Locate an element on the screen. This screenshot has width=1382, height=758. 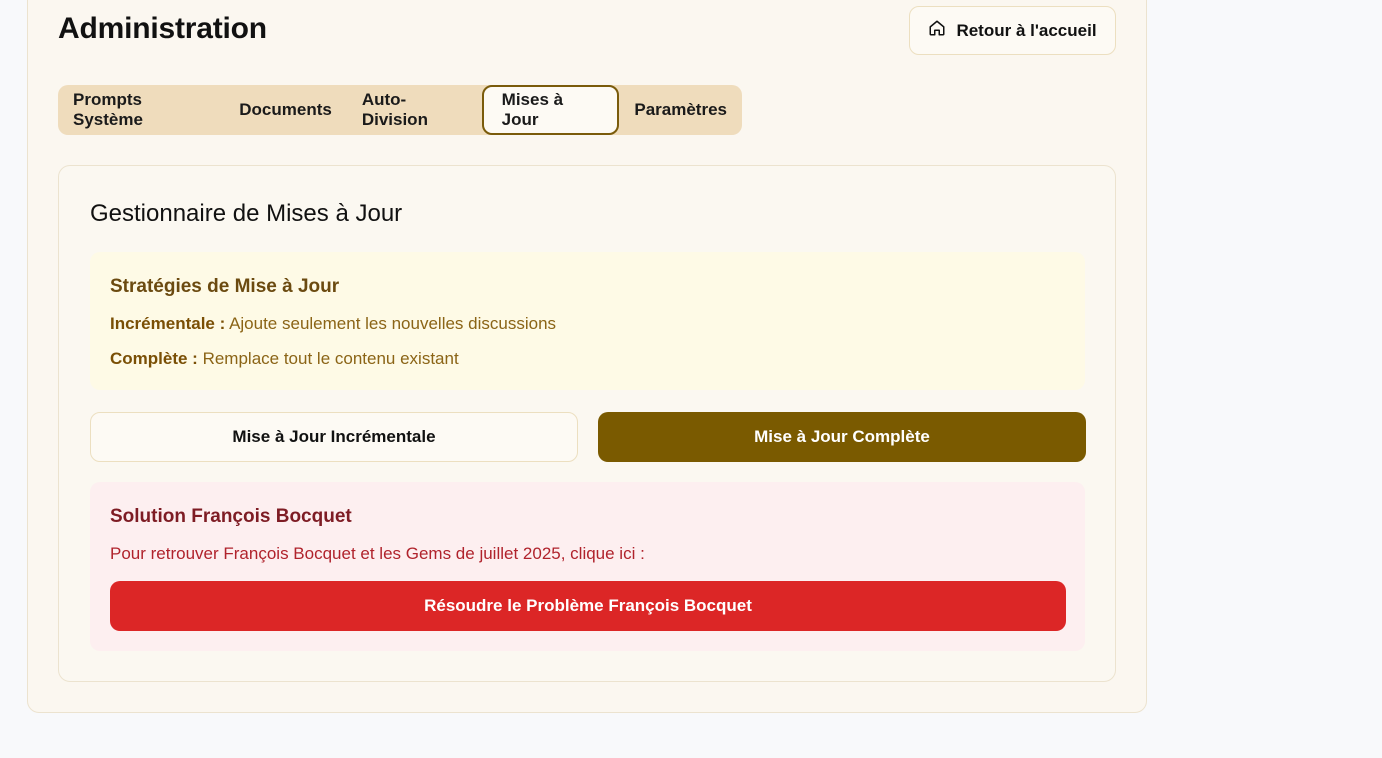
update-manager-title: Gestionnaire de Mises à Jour is located at coordinates (246, 213).